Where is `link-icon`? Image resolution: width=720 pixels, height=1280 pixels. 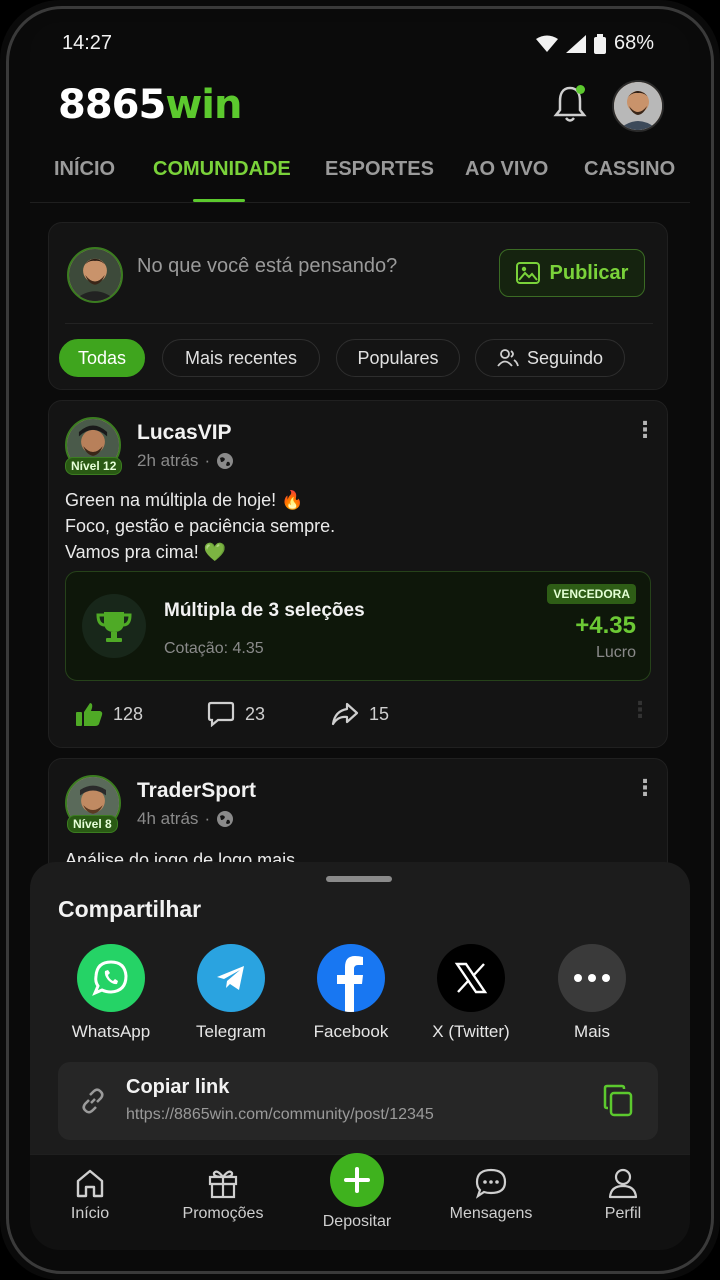 link-icon is located at coordinates (93, 1101).